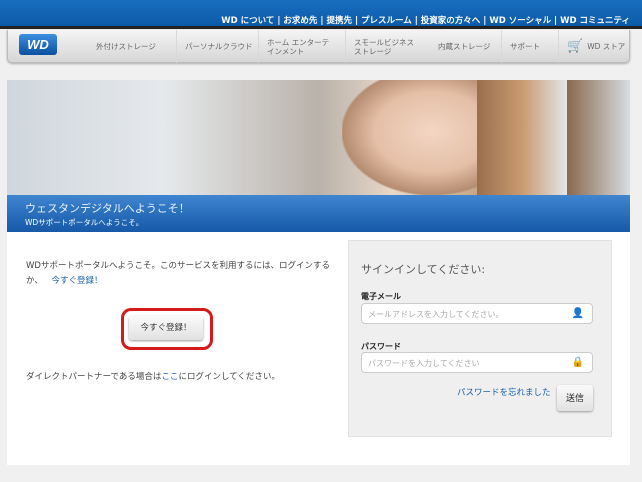 This screenshot has height=482, width=642. I want to click on submit-button: 送信, so click(575, 398).